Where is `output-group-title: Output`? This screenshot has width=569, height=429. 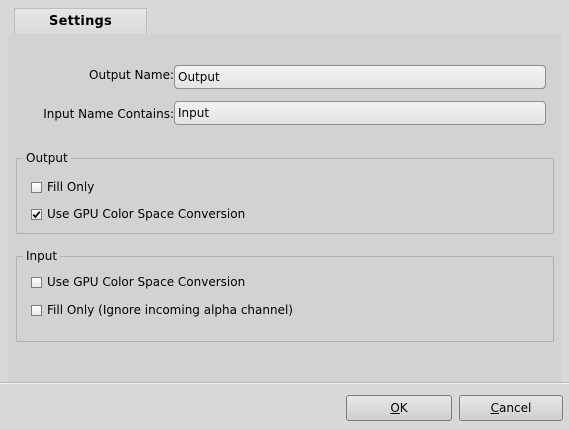 output-group-title: Output is located at coordinates (47, 158).